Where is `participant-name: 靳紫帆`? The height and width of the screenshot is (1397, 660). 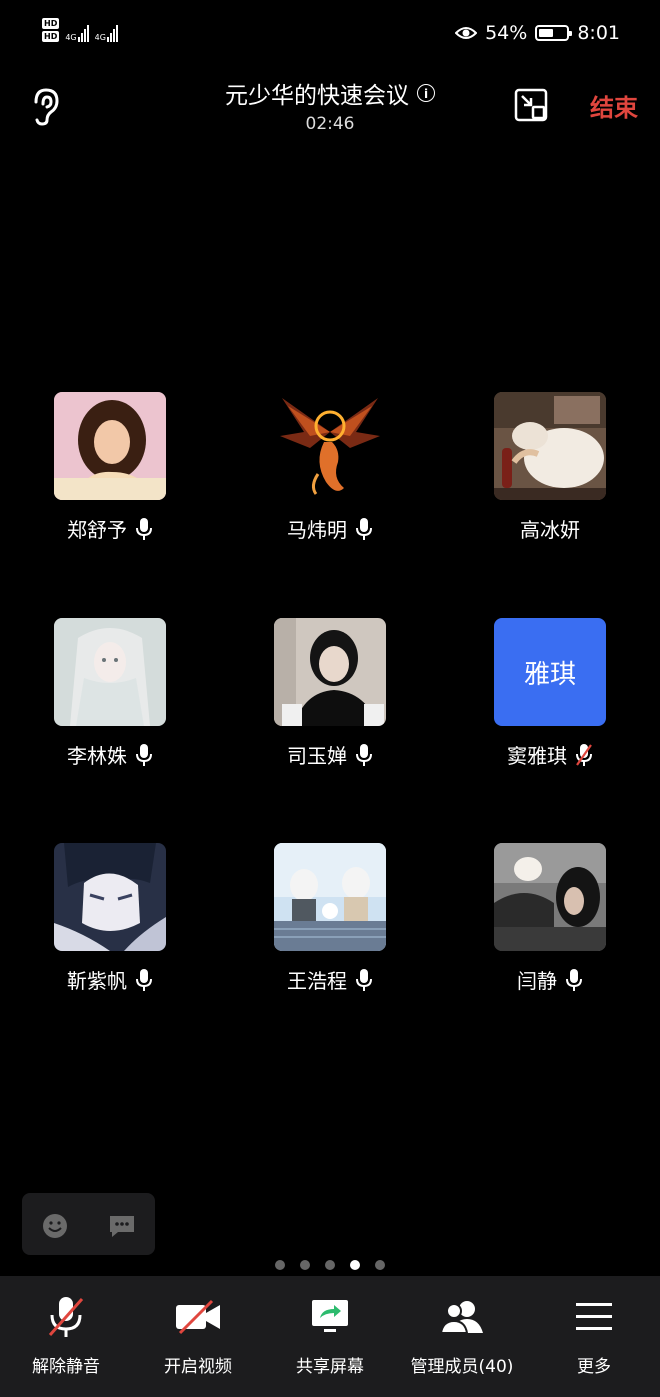 participant-name: 靳紫帆 is located at coordinates (97, 981).